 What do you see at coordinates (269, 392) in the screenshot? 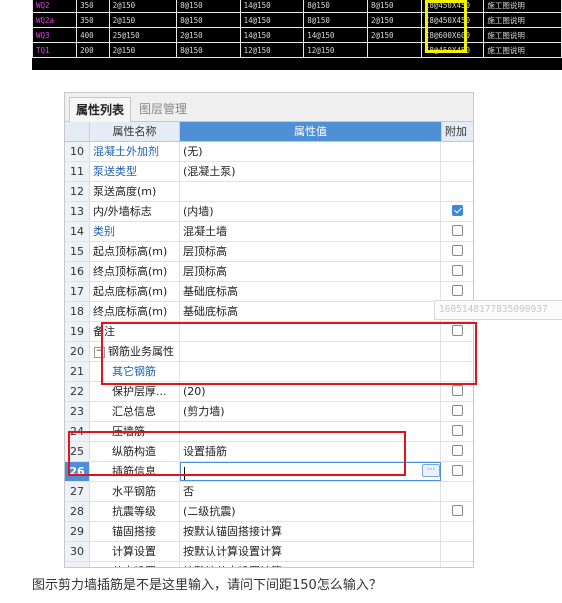
I see `property-row: 22 保护层厚... (20)` at bounding box center [269, 392].